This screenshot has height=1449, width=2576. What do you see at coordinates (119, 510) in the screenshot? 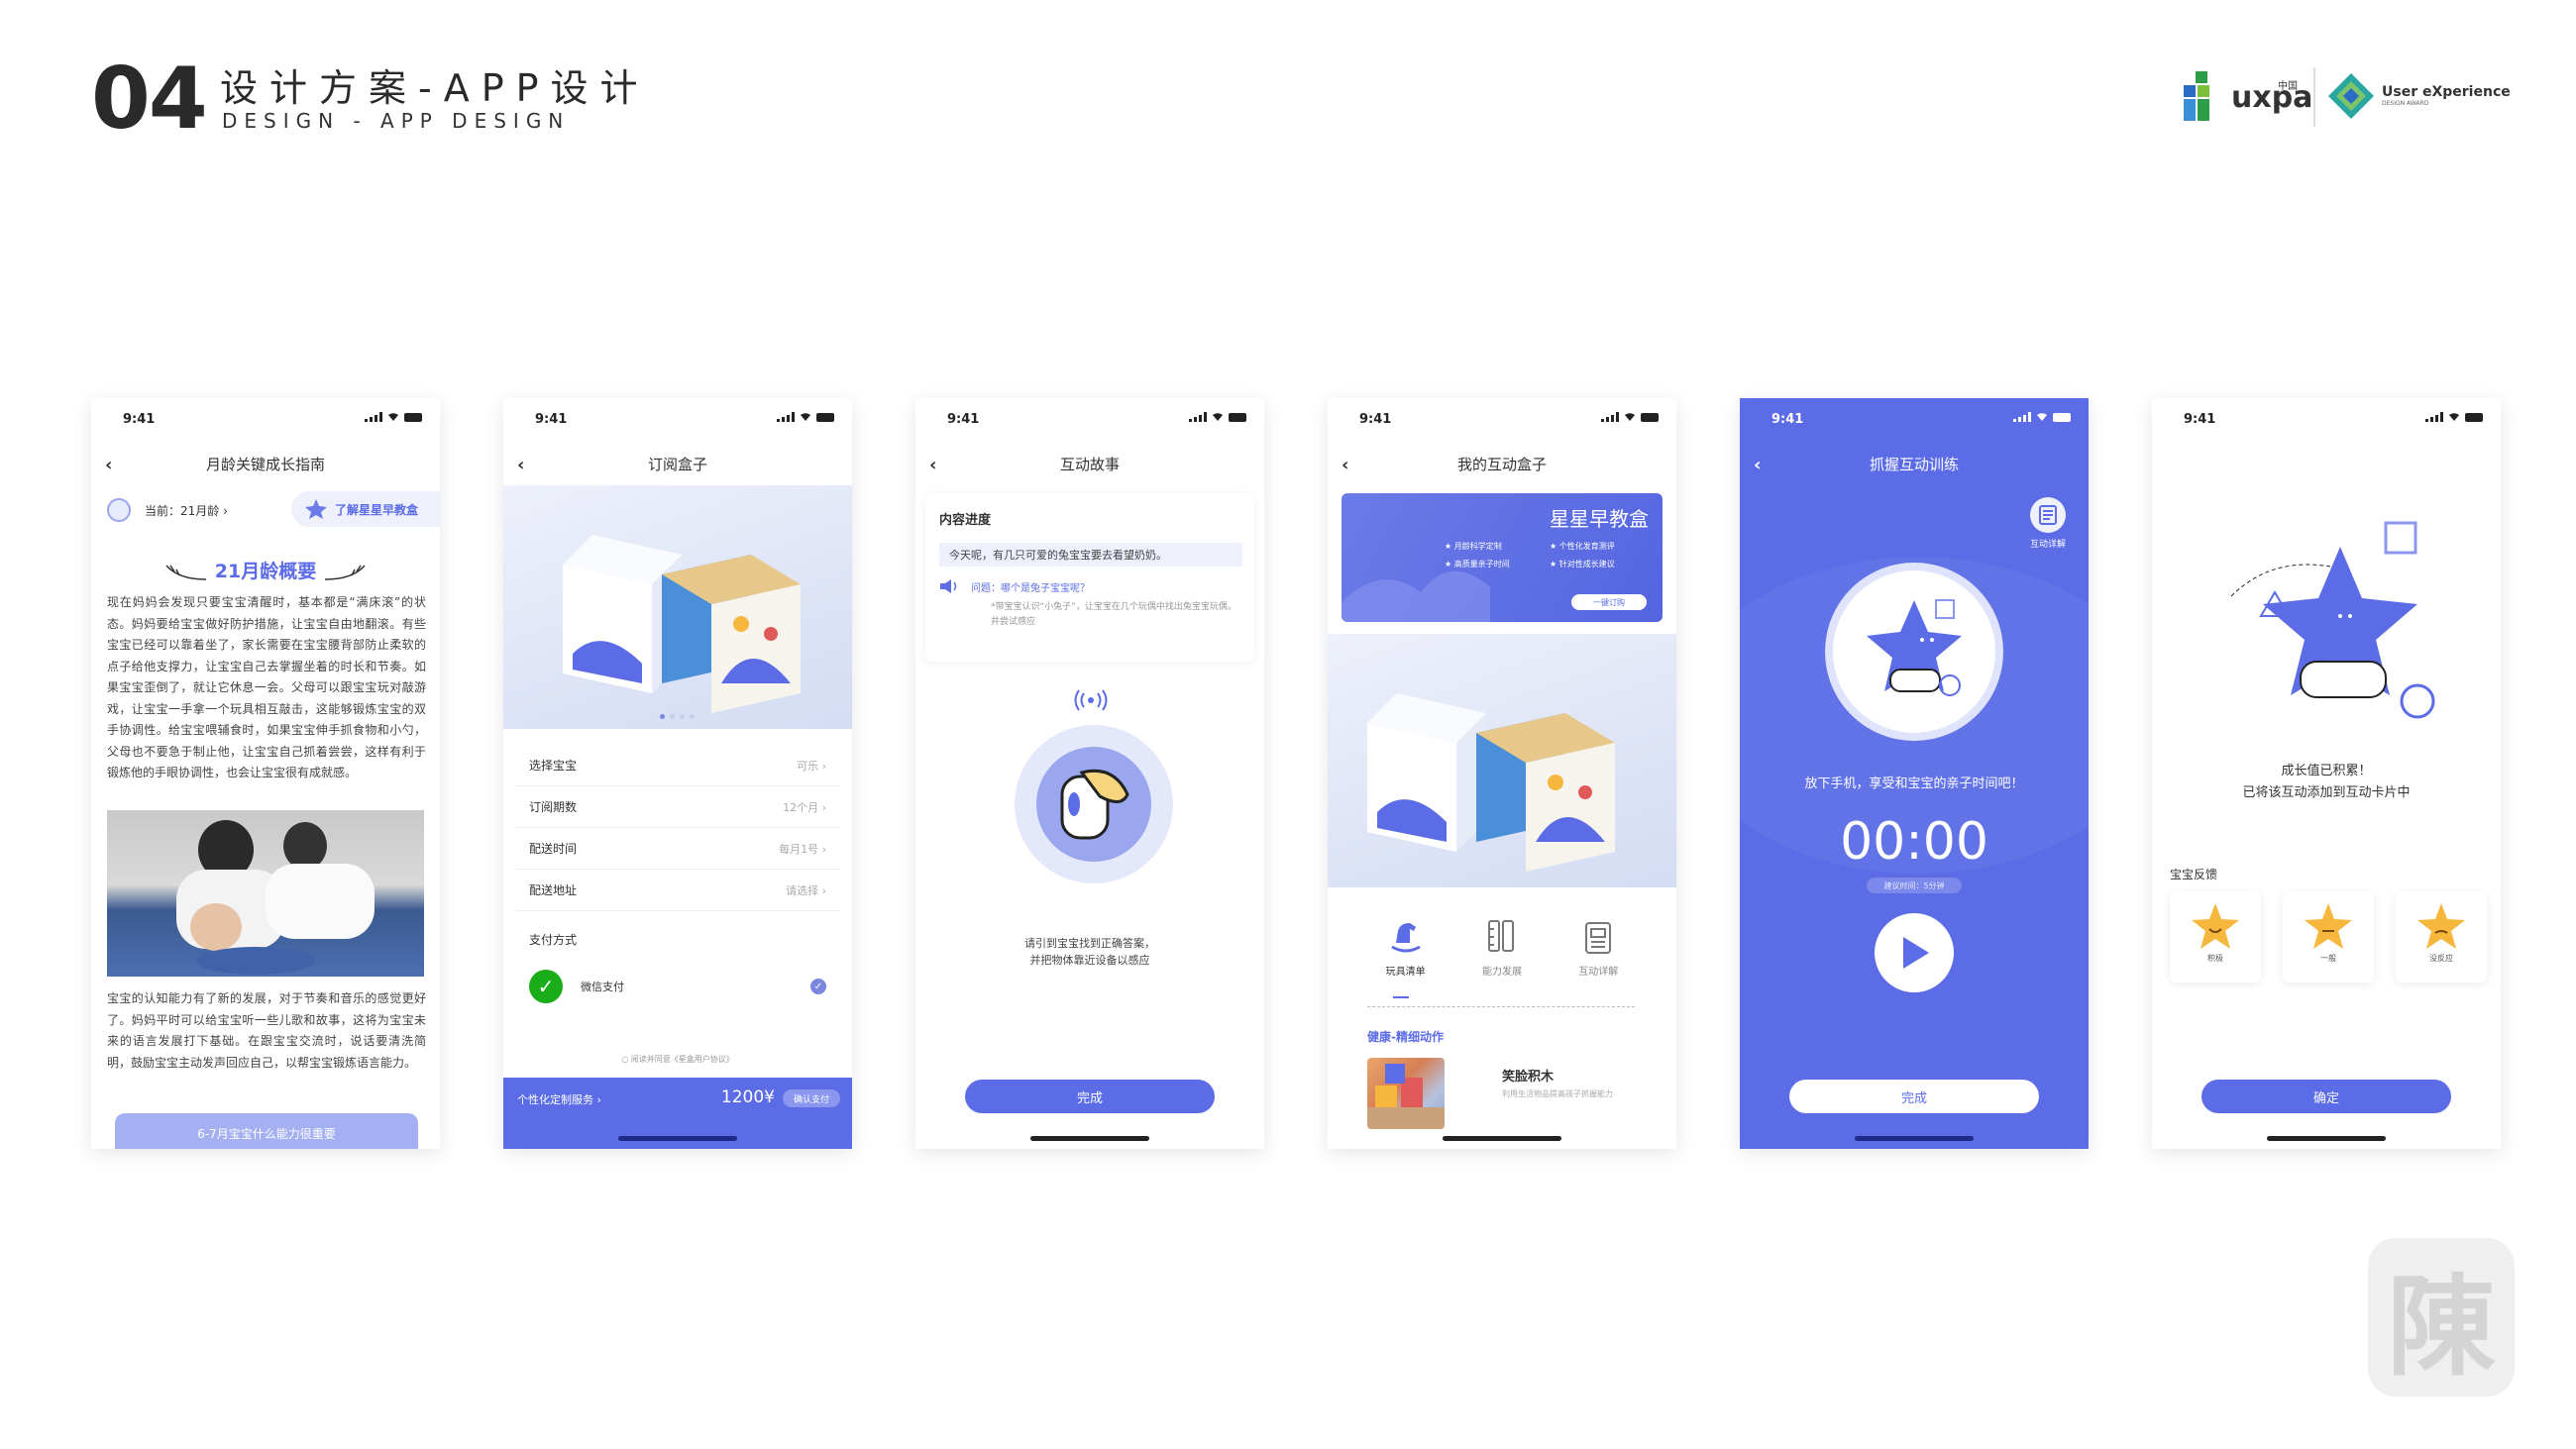
I see `baby-avatar` at bounding box center [119, 510].